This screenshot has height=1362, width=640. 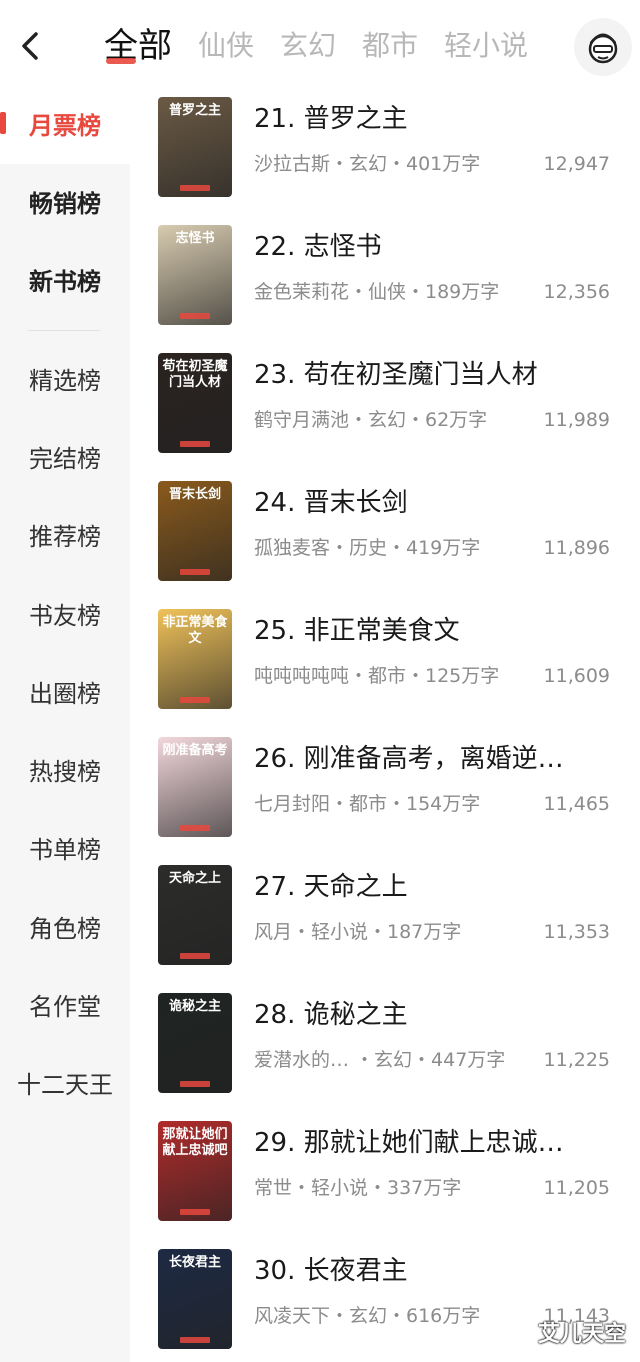 I want to click on book-cover-image: 非正常美食文, so click(x=195, y=659).